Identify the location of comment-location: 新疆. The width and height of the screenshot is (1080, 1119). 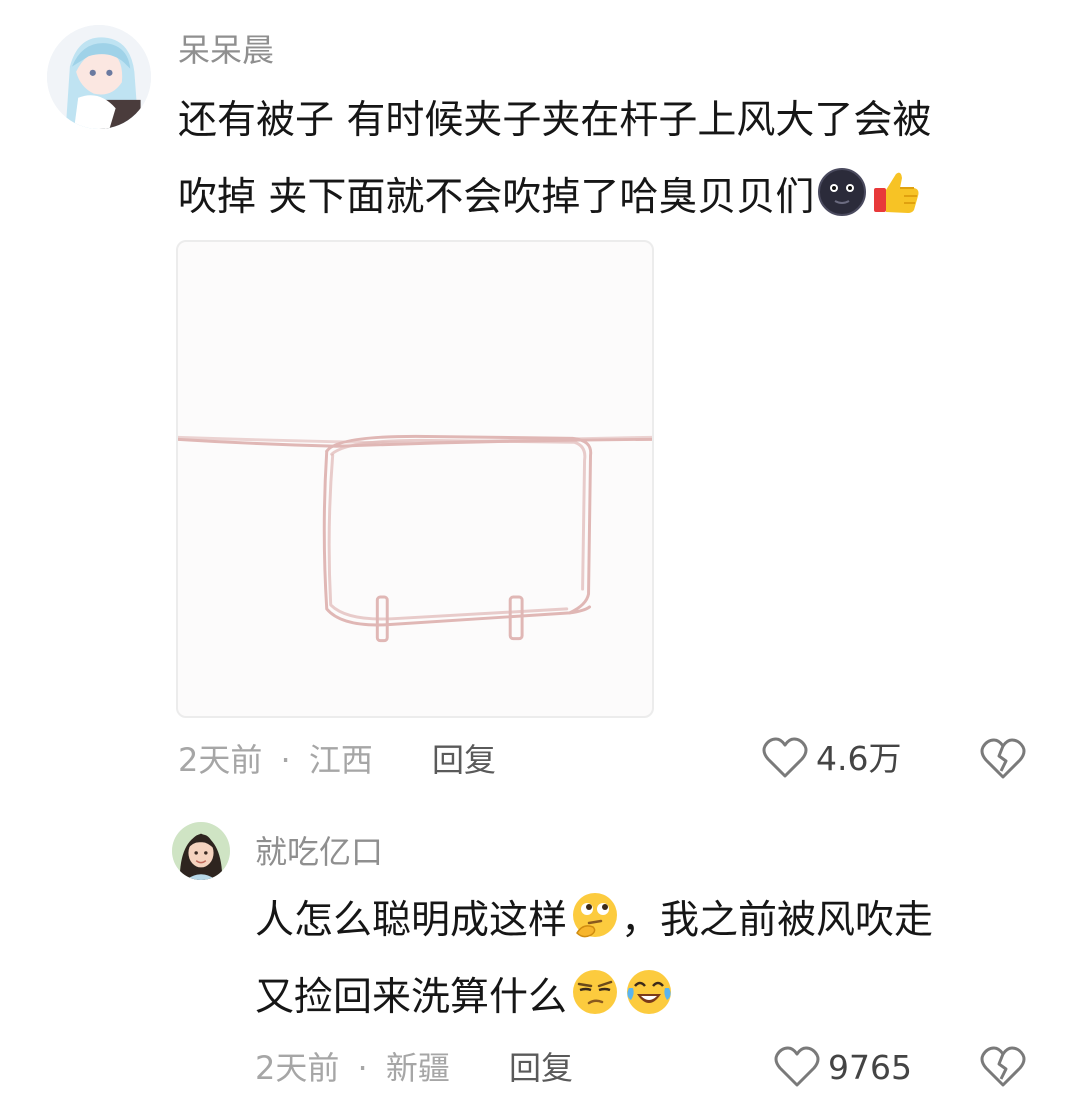
(417, 1068).